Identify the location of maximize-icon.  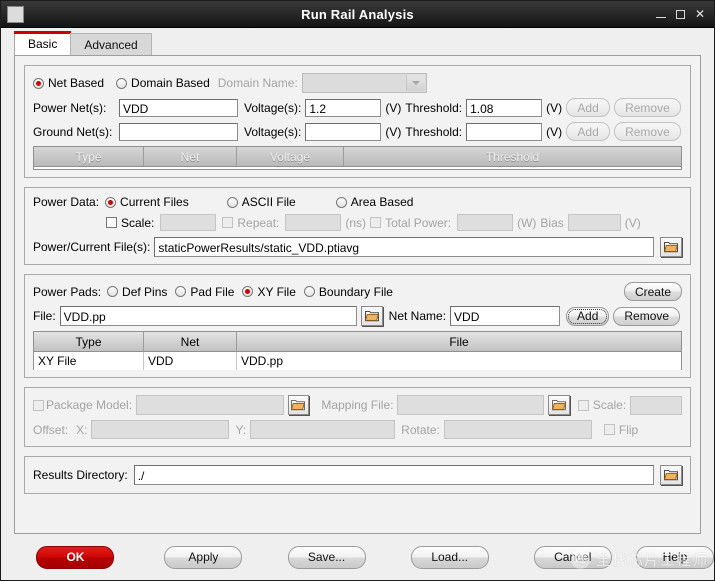
(680, 14).